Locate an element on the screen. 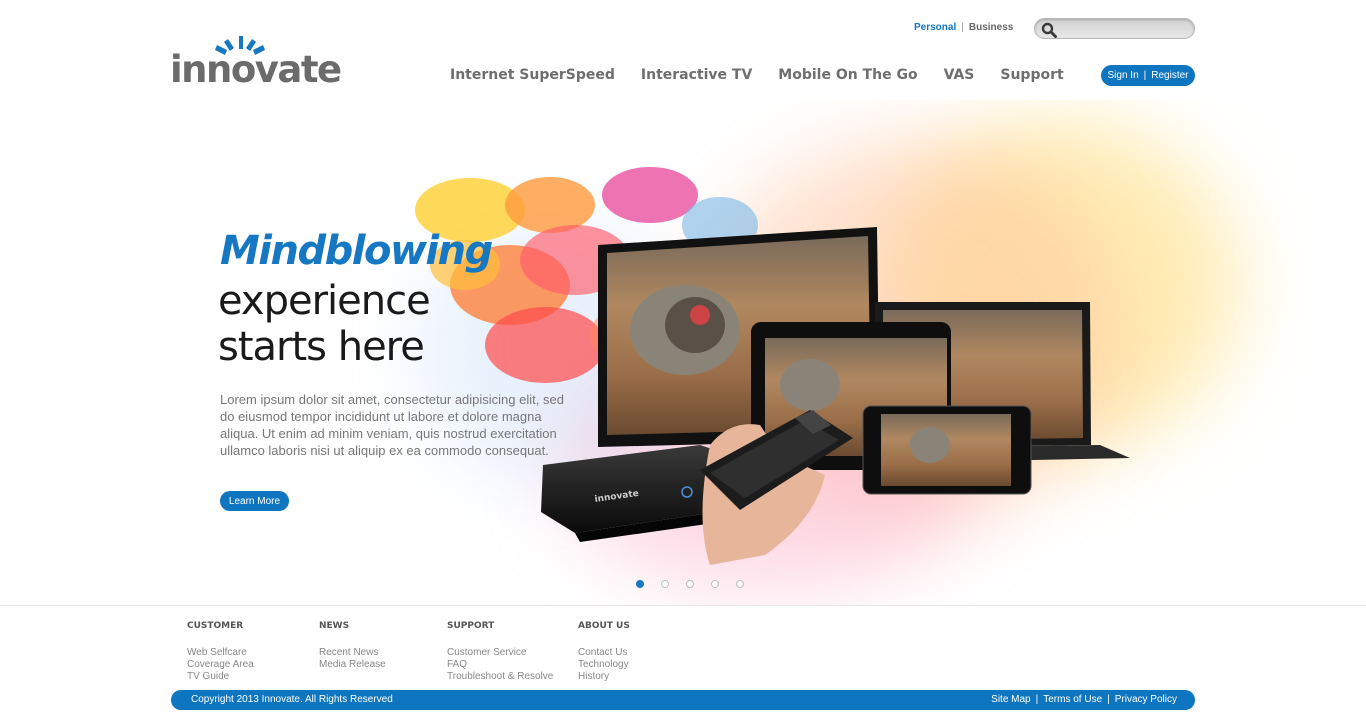 Image resolution: width=1366 pixels, height=723 pixels. footer-link-troubleshoot: Troubleshoot & Resolve is located at coordinates (500, 677).